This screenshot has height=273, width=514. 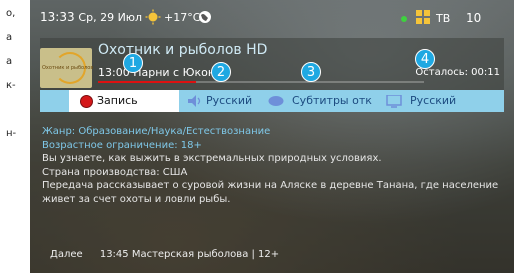 What do you see at coordinates (153, 17) in the screenshot?
I see `weather-sun-icon` at bounding box center [153, 17].